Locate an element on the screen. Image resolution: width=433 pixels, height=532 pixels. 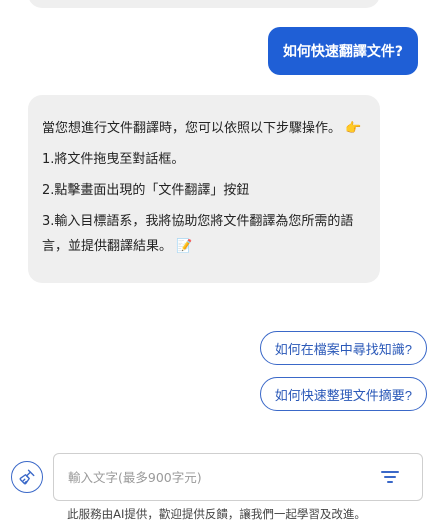
clear-chat-button is located at coordinates (27, 477).